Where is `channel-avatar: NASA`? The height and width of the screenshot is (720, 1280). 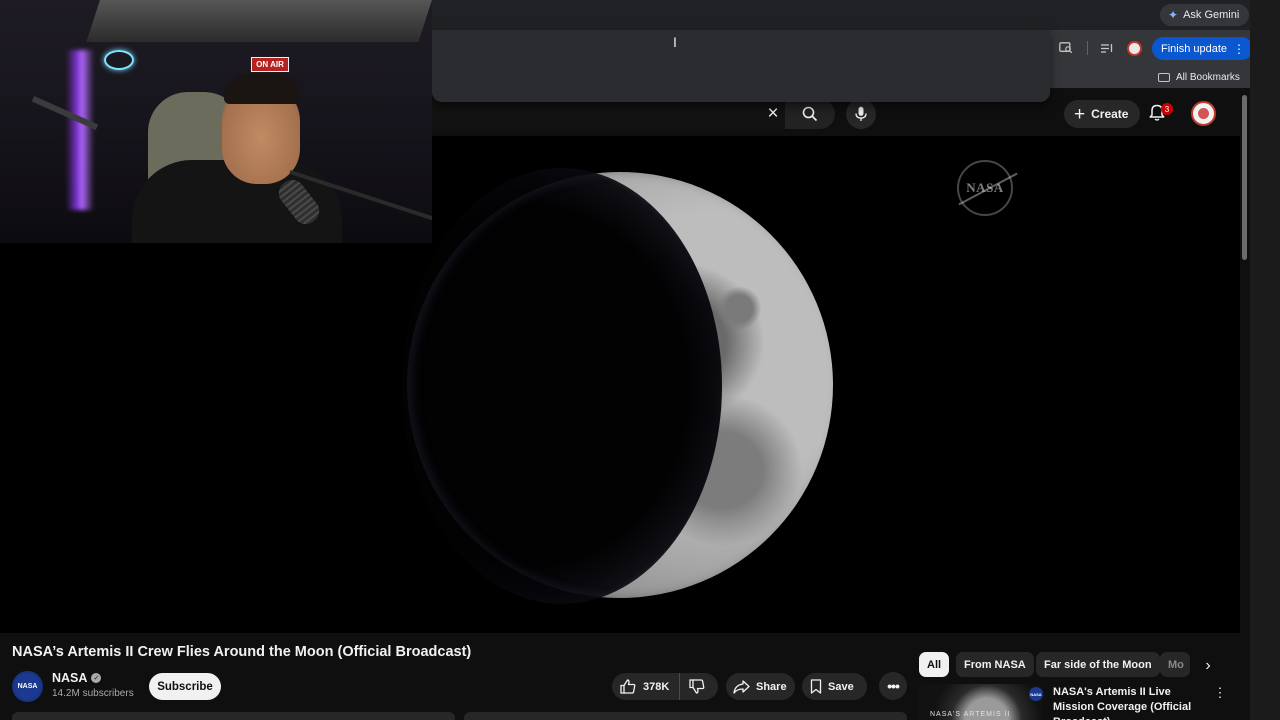
channel-avatar: NASA is located at coordinates (27, 686).